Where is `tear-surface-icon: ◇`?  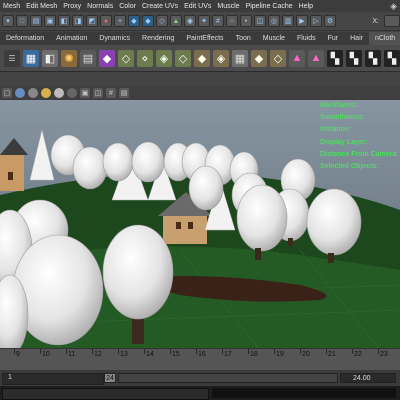
tear-surface-icon: ◇ is located at coordinates (183, 58).